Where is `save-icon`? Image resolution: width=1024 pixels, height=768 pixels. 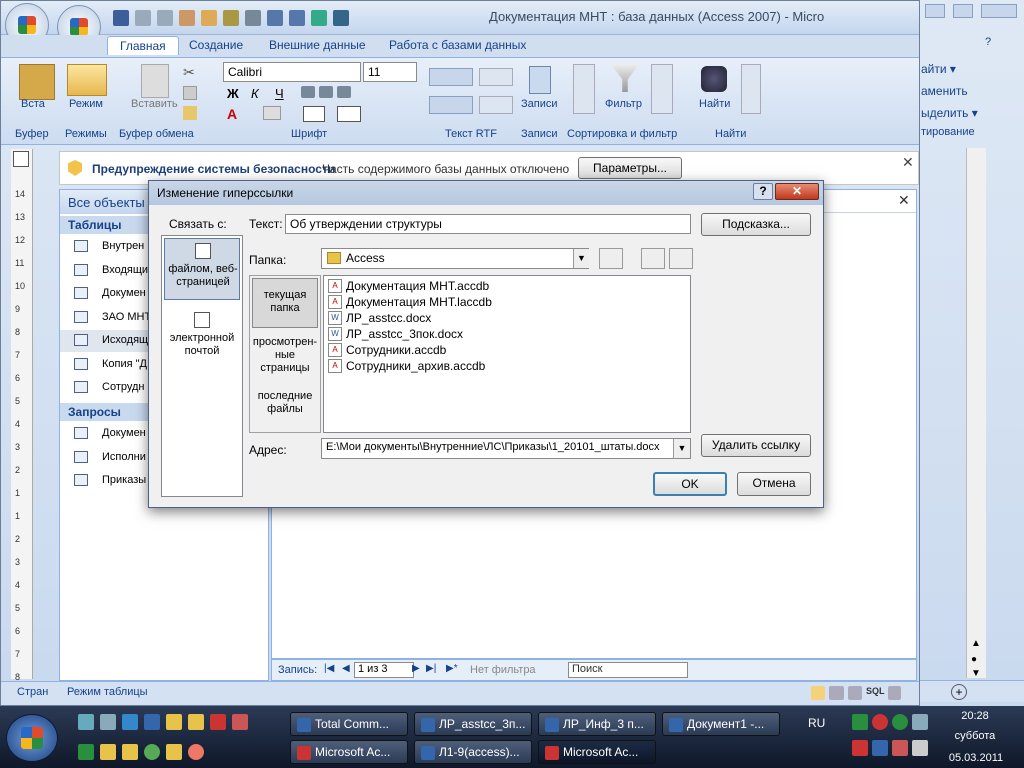 save-icon is located at coordinates (121, 18).